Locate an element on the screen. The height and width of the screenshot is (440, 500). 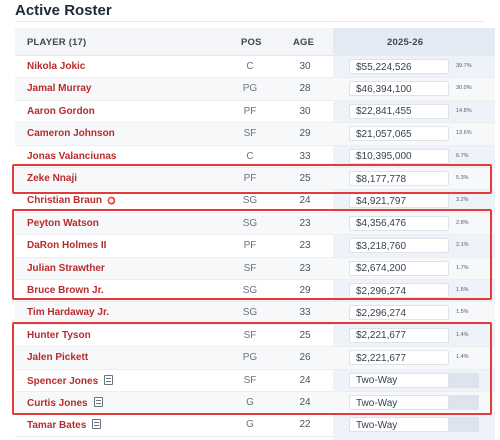
player-name-text: Peyton Watson is located at coordinates (63, 223).